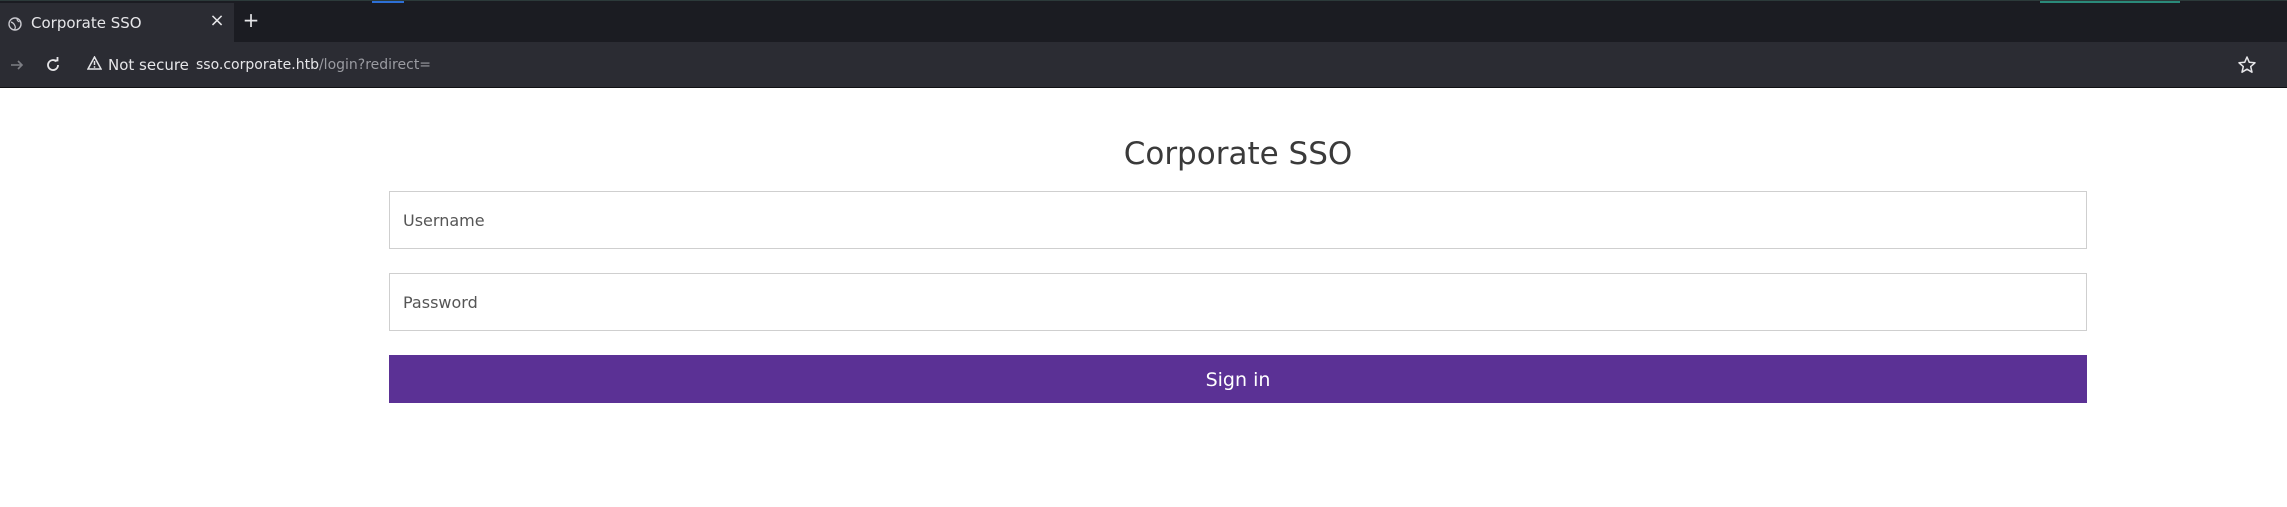 This screenshot has height=507, width=2287. Describe the element at coordinates (15, 23) in the screenshot. I see `globe-icon` at that location.